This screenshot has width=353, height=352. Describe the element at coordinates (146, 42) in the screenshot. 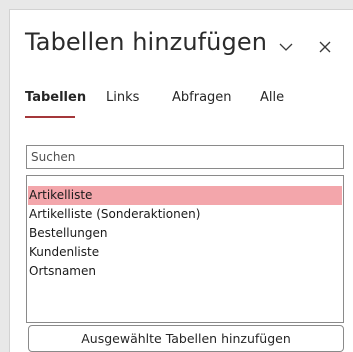

I see `pane-title: Tabellen hinzufügen` at that location.